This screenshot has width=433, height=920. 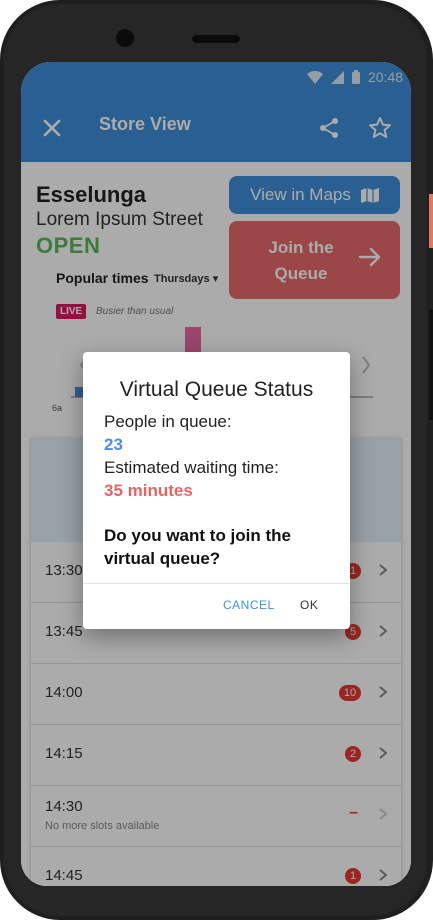 I want to click on people-in-queue-value: 23, so click(x=113, y=444).